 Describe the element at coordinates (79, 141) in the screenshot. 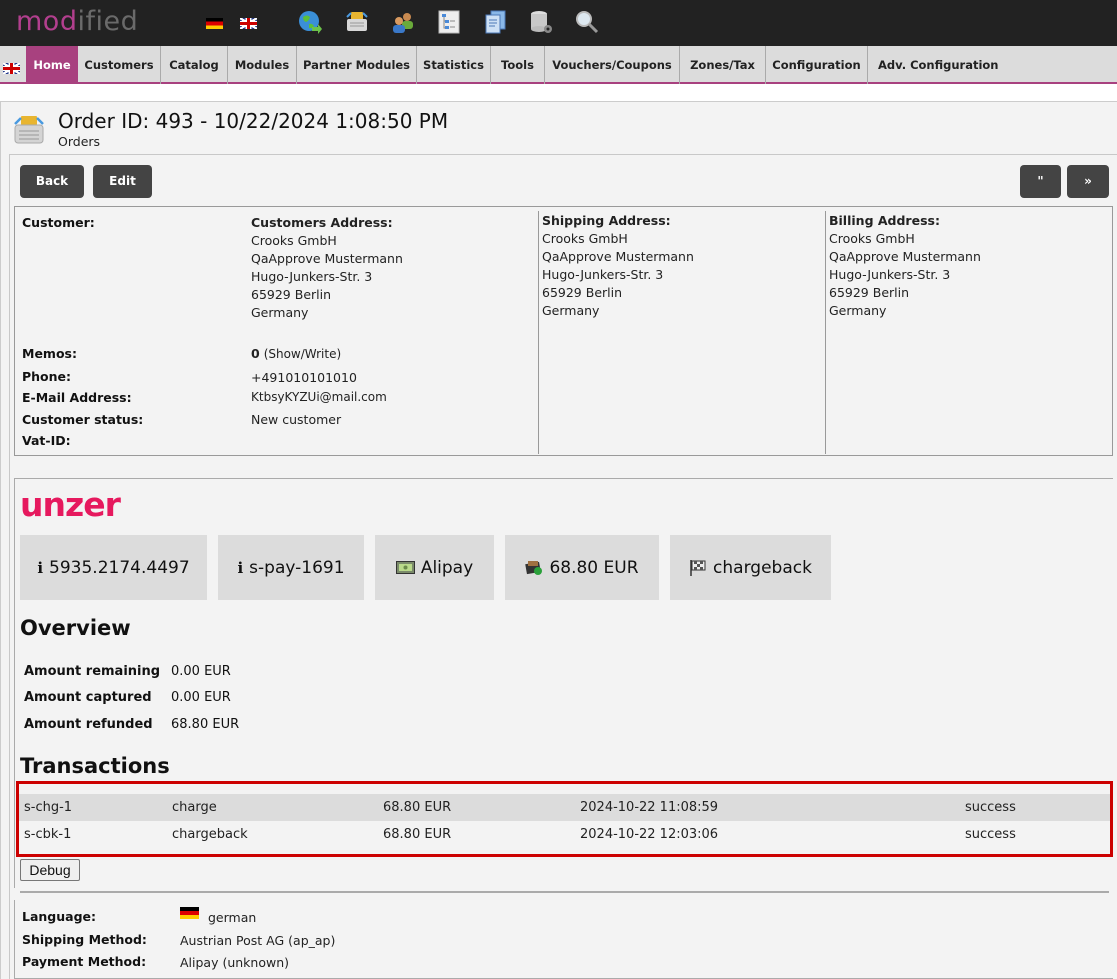

I see `page-subtitle: Orders` at that location.